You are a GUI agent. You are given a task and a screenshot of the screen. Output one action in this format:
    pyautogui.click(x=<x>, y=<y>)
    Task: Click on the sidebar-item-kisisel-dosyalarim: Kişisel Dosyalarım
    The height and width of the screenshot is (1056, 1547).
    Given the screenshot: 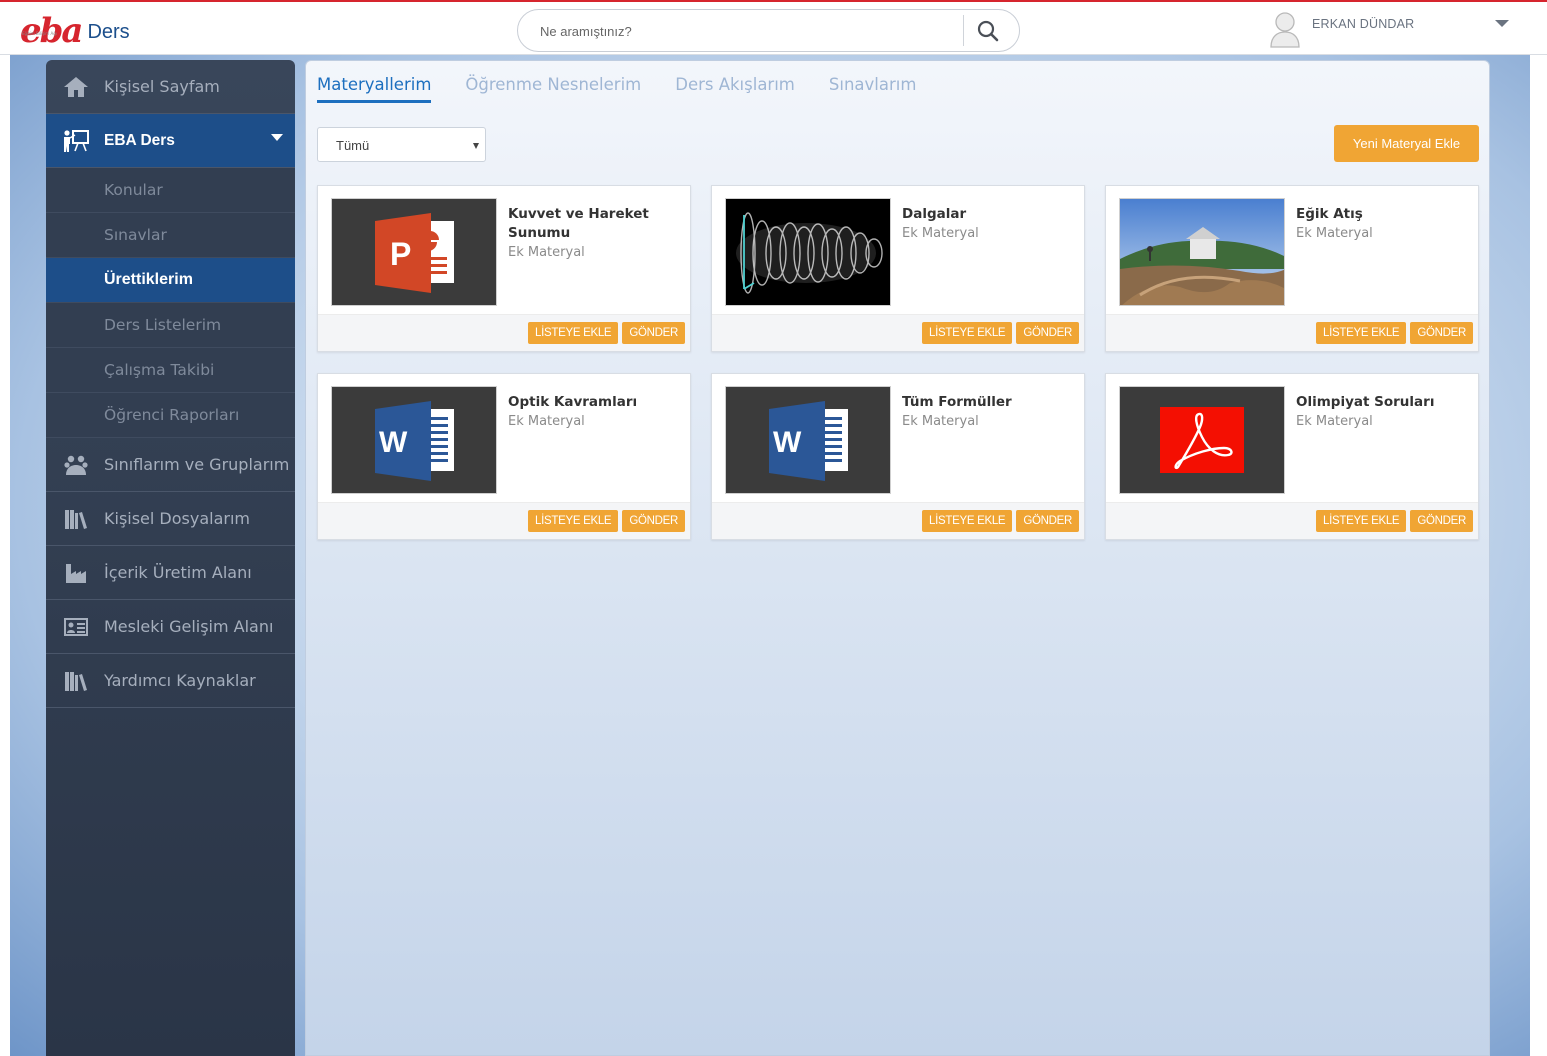 What is the action you would take?
    pyautogui.click(x=170, y=519)
    